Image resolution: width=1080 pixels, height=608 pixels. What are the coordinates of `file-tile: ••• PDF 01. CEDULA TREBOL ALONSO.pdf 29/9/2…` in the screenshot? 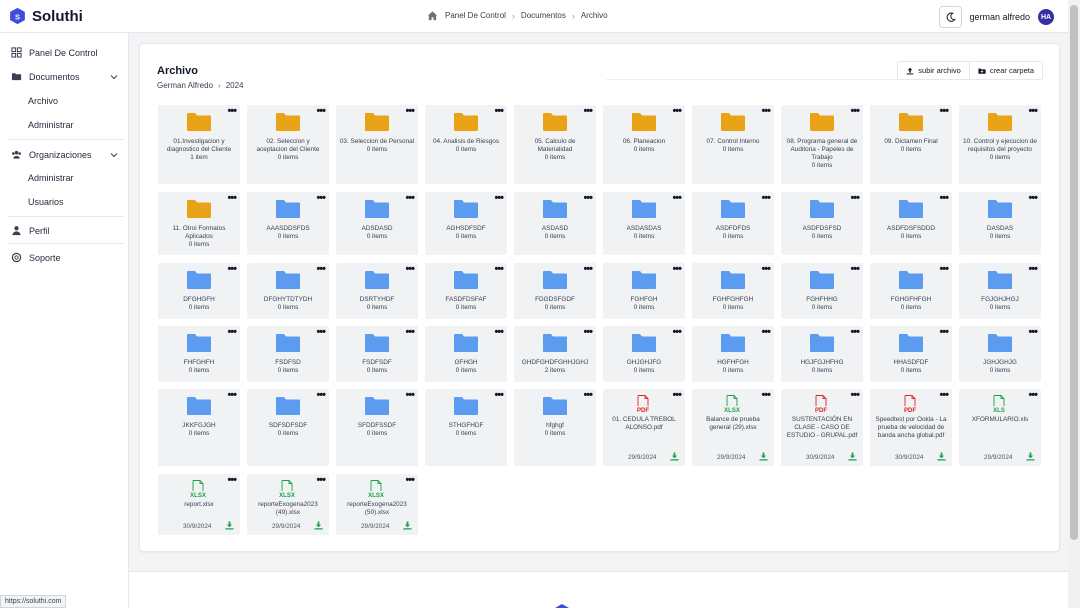 It's located at (644, 427).